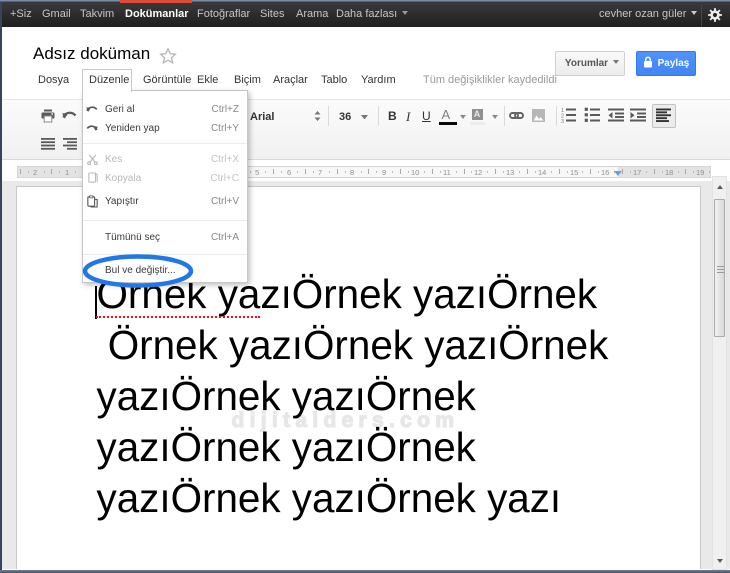 The image size is (730, 573). Describe the element at coordinates (562, 121) in the screenshot. I see `svg-text: 3` at that location.